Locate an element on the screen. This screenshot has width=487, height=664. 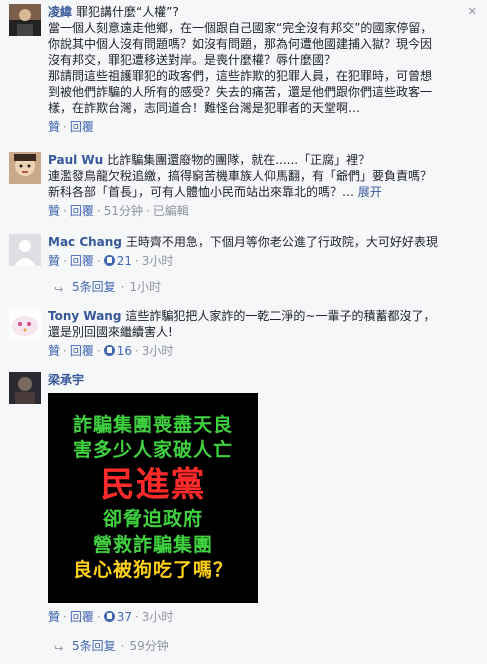
like-count: 37 is located at coordinates (117, 617).